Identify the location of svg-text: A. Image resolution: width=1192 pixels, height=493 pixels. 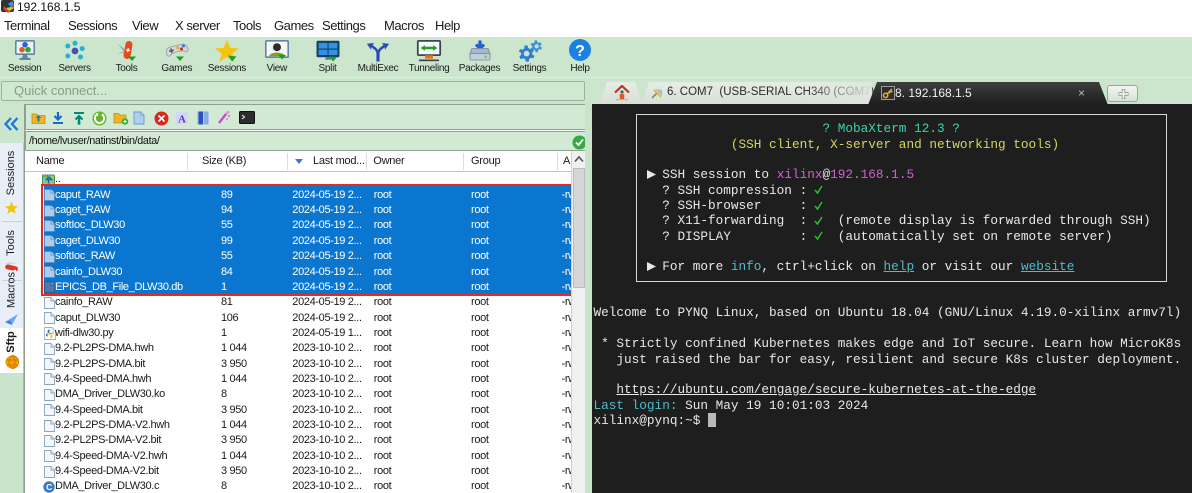
(182, 120).